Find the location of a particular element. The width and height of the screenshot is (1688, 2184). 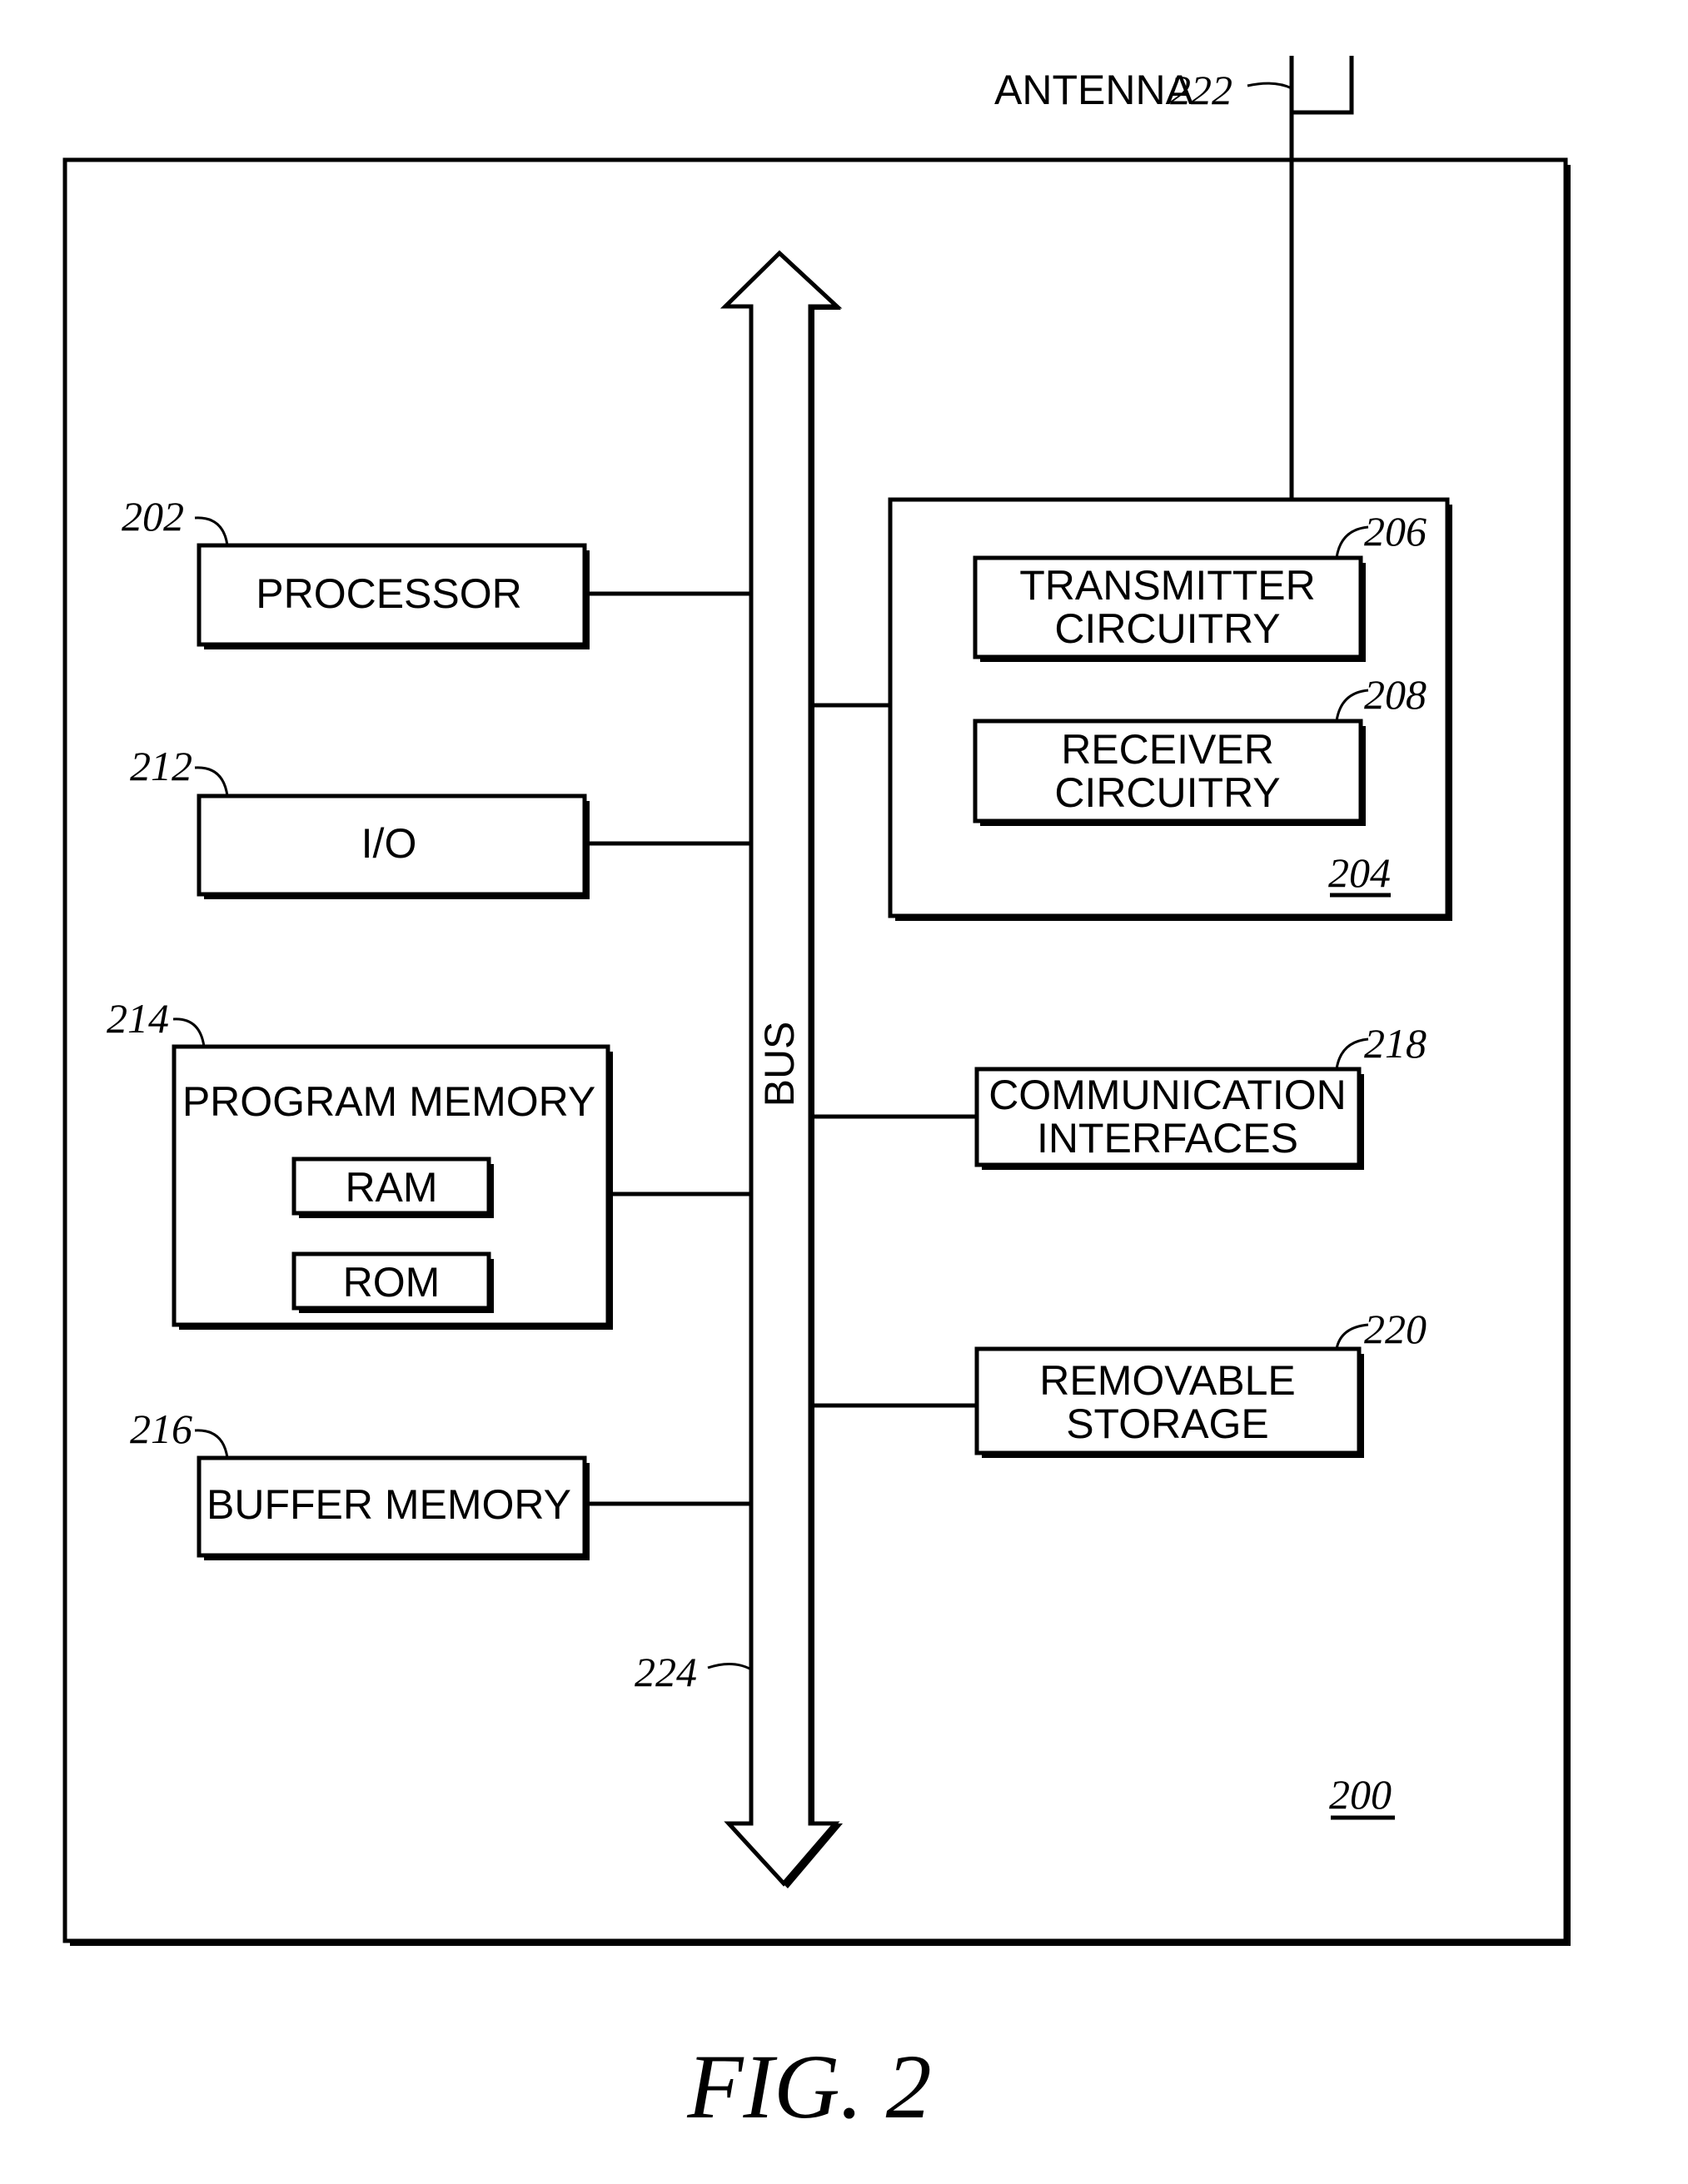

io-block: I/O is located at coordinates (393, 846).